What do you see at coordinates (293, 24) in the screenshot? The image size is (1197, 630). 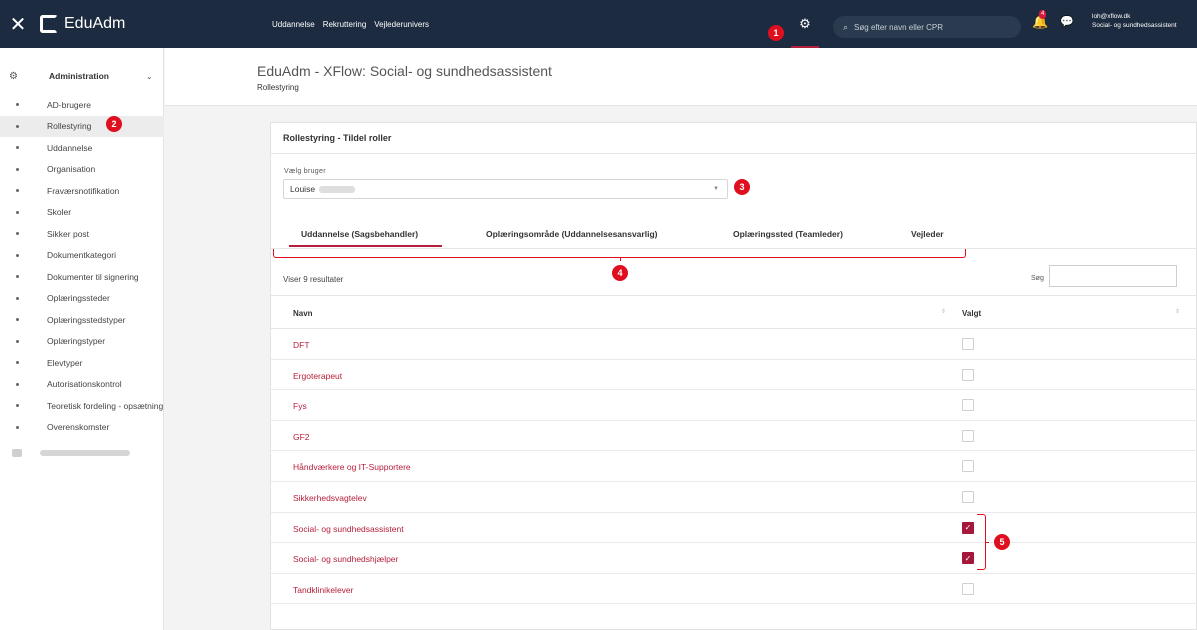 I see `nav-uddannelse: Uddannelse` at bounding box center [293, 24].